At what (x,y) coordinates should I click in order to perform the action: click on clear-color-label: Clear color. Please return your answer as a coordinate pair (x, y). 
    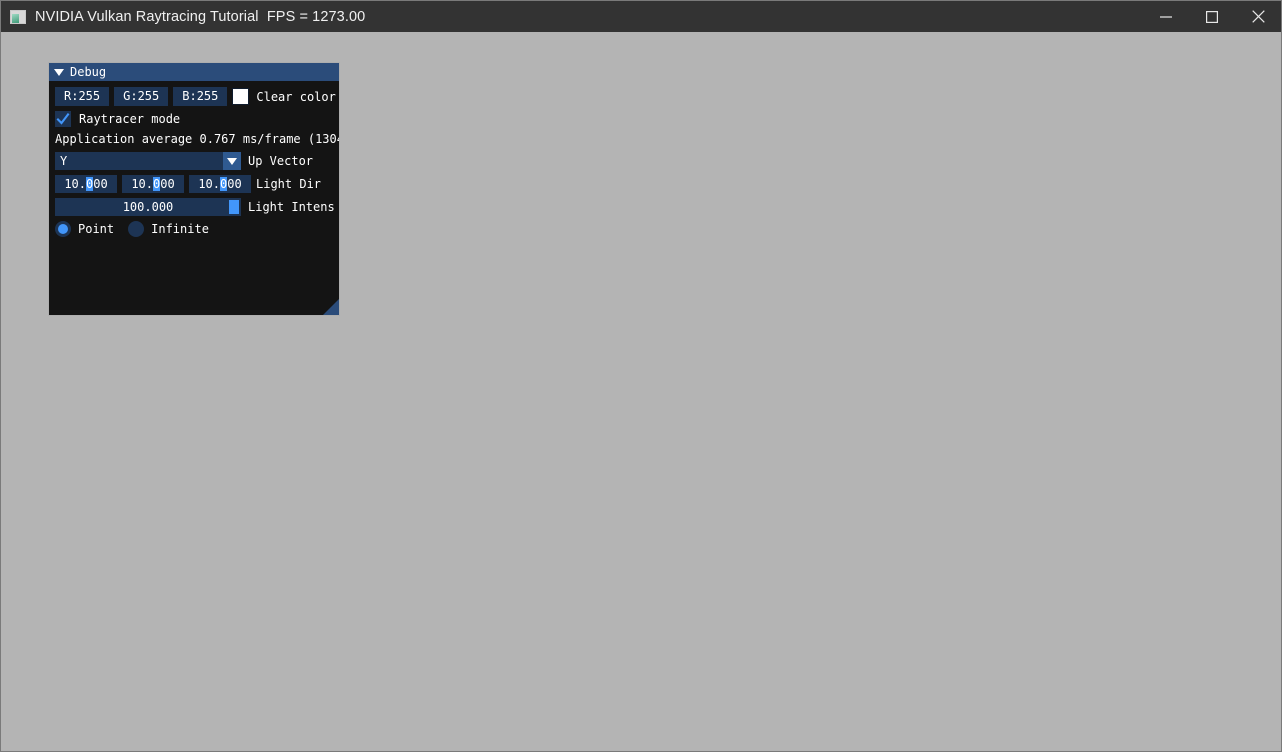
    Looking at the image, I should click on (296, 96).